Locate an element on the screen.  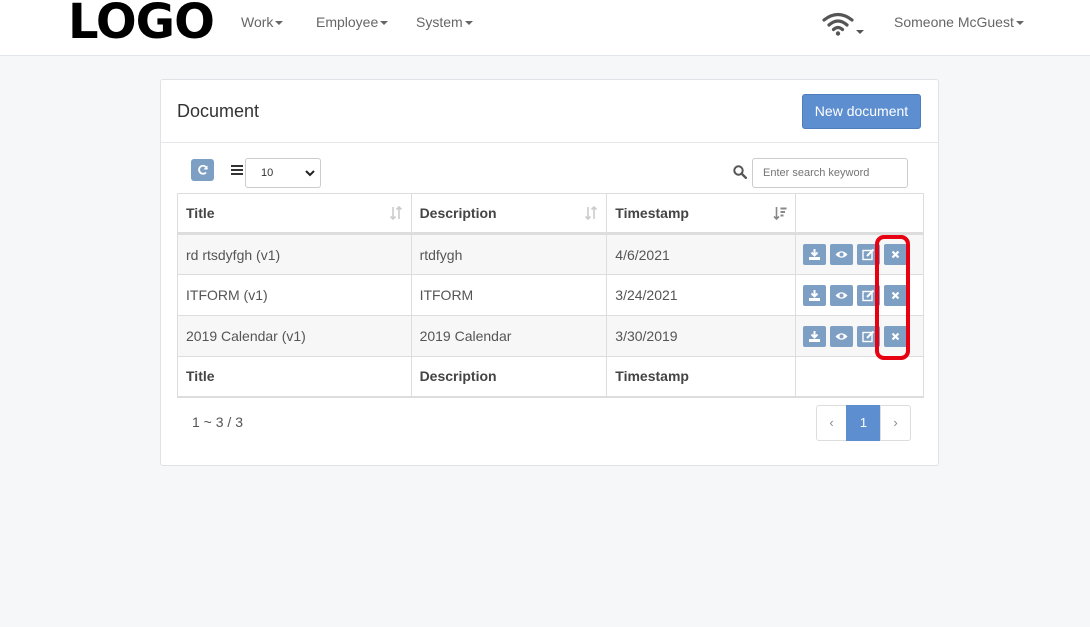
pagination-page-1: 1 is located at coordinates (863, 423).